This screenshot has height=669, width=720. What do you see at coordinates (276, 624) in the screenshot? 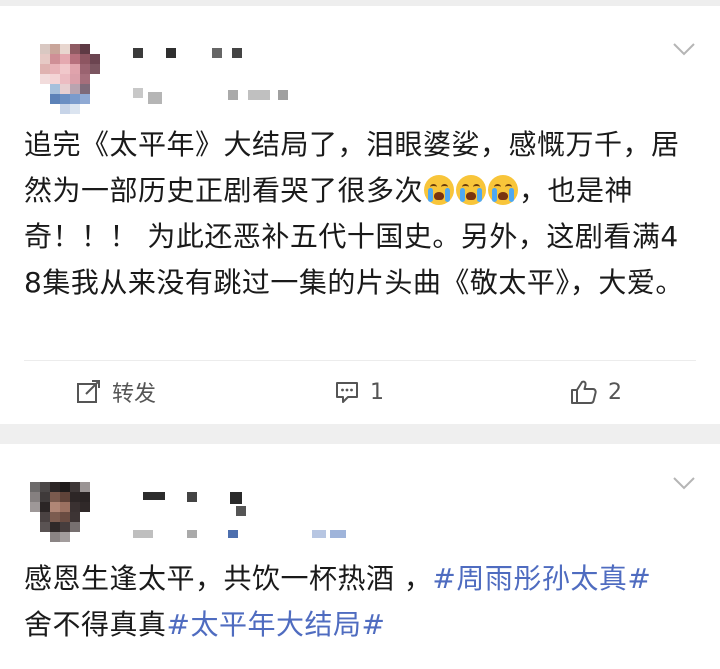
I see `hashtag-link: #太平年大结局#` at bounding box center [276, 624].